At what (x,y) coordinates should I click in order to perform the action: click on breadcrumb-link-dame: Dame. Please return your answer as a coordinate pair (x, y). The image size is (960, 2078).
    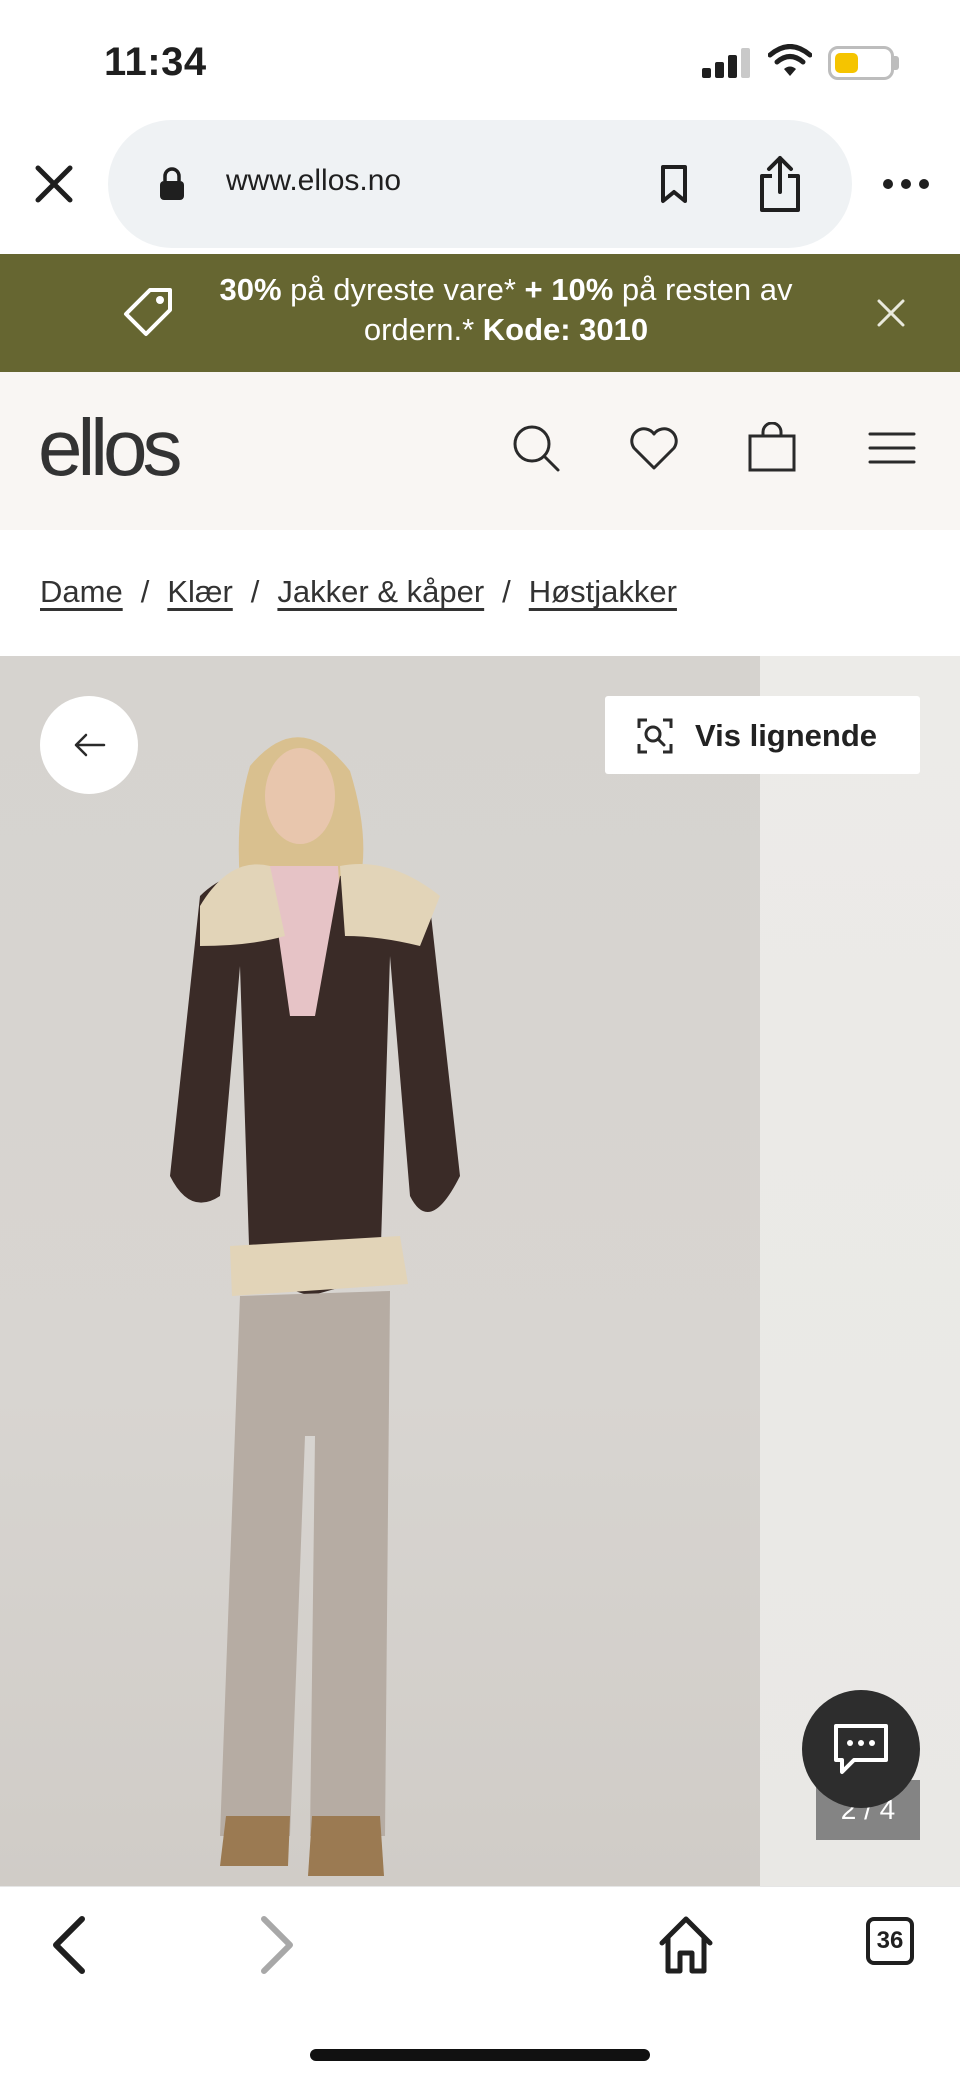
    Looking at the image, I should click on (81, 591).